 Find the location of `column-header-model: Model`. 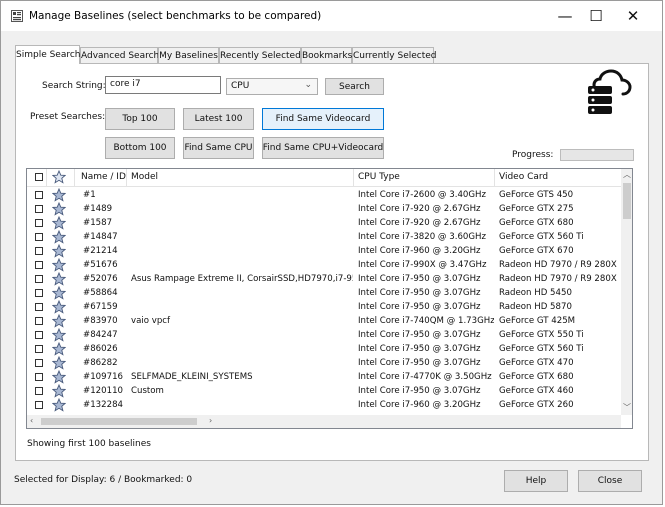

column-header-model: Model is located at coordinates (144, 177).